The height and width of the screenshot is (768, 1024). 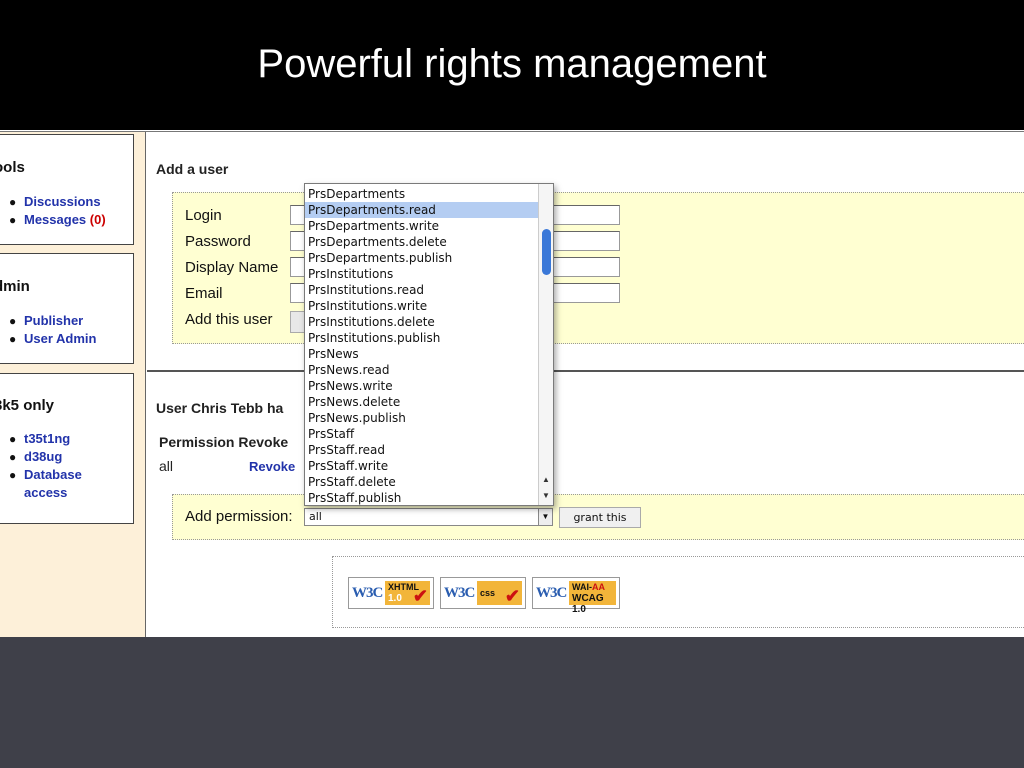 I want to click on password-label: Password, so click(x=218, y=241).